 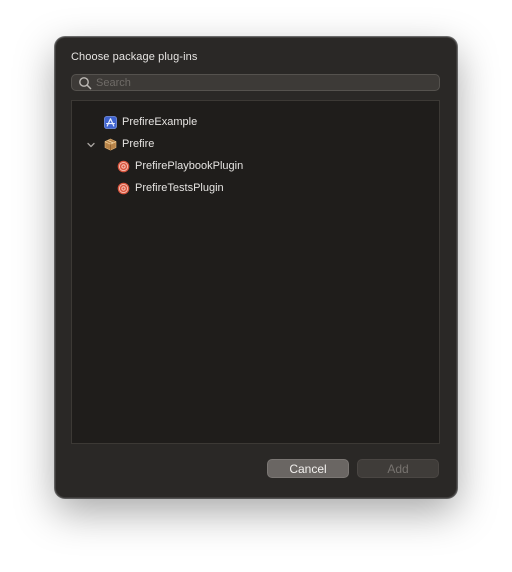 What do you see at coordinates (179, 188) in the screenshot?
I see `tree-item-label: PrefireTestsPlugin` at bounding box center [179, 188].